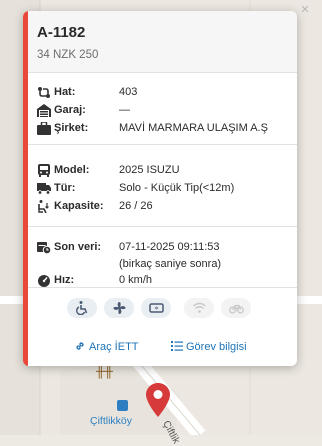  I want to click on last-data-label: Son veri:, so click(78, 247).